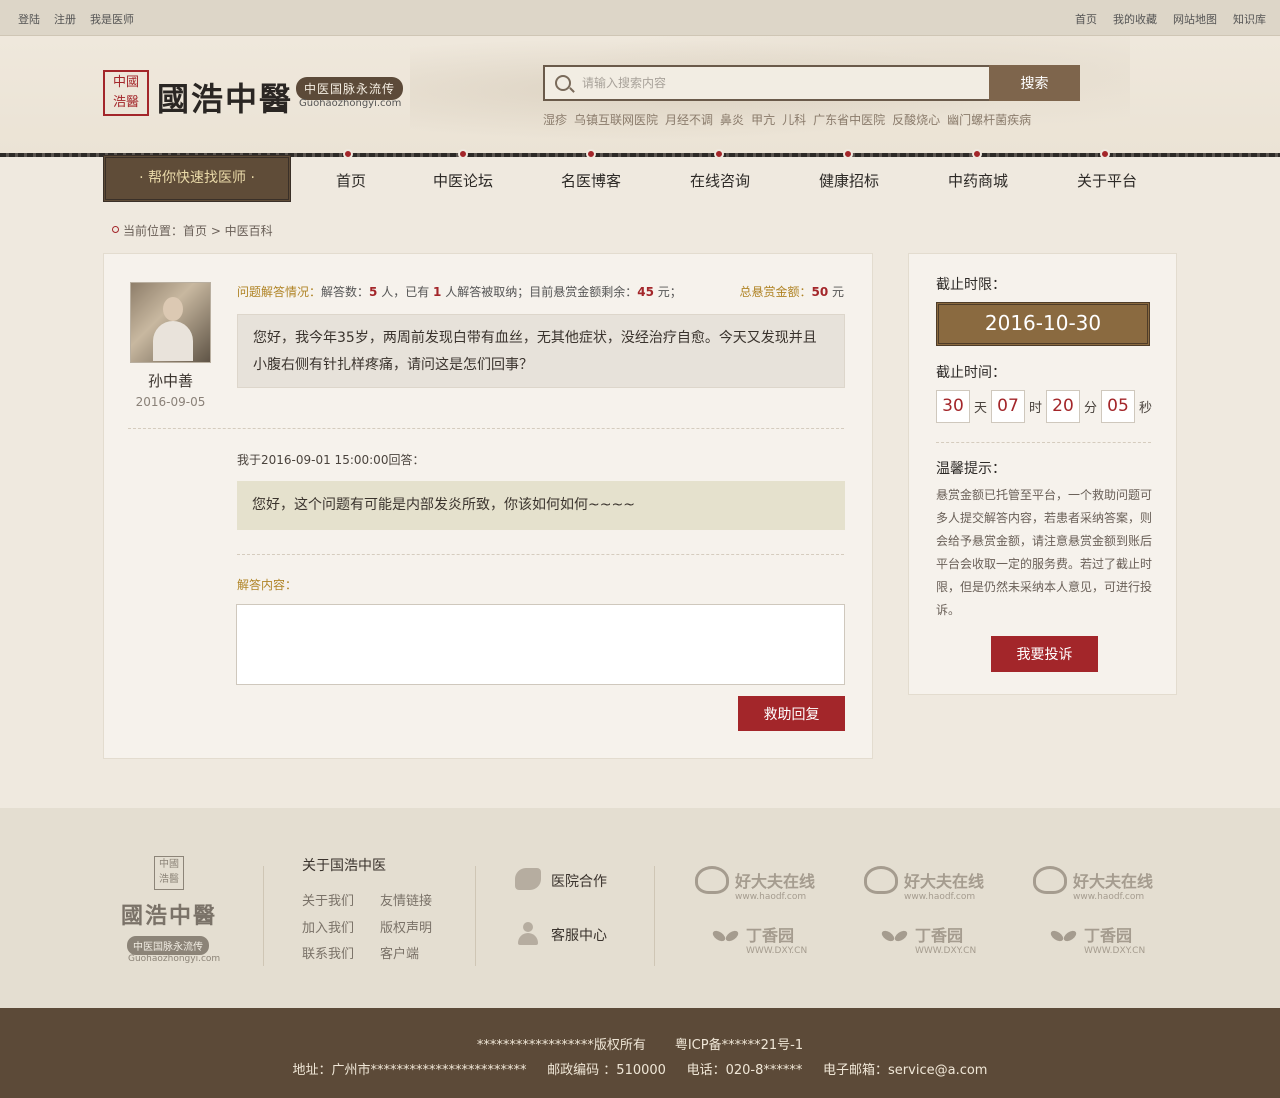  Describe the element at coordinates (763, 119) in the screenshot. I see `hot-word: 甲亢` at that location.